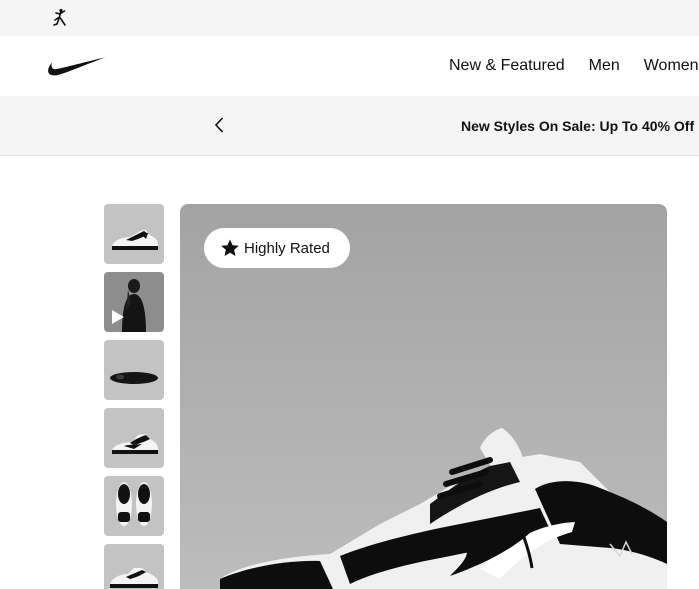 The image size is (699, 589). What do you see at coordinates (349, 126) in the screenshot?
I see `promo-banner: New Styles On Sale: Up To 40% Off` at bounding box center [349, 126].